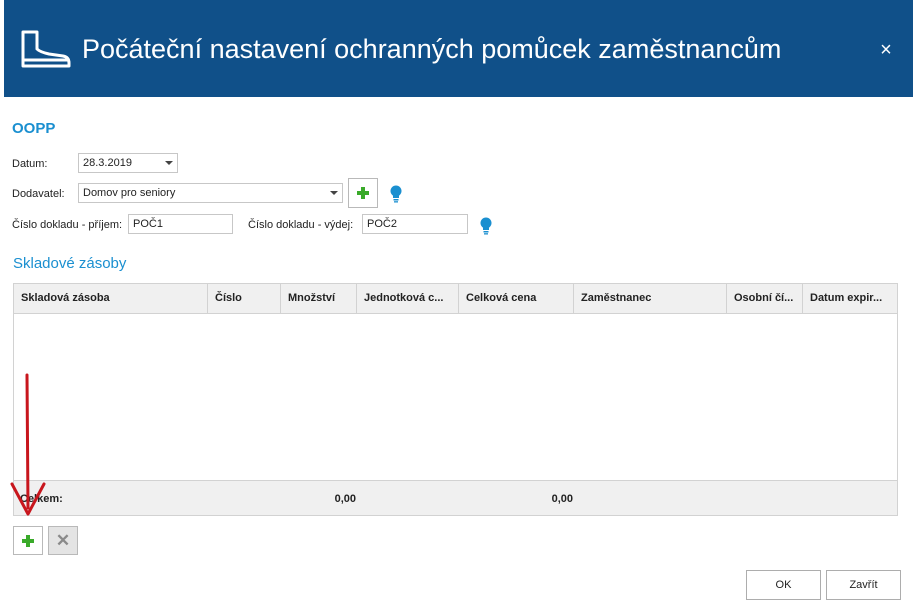  I want to click on add-dodavatel-button, so click(363, 193).